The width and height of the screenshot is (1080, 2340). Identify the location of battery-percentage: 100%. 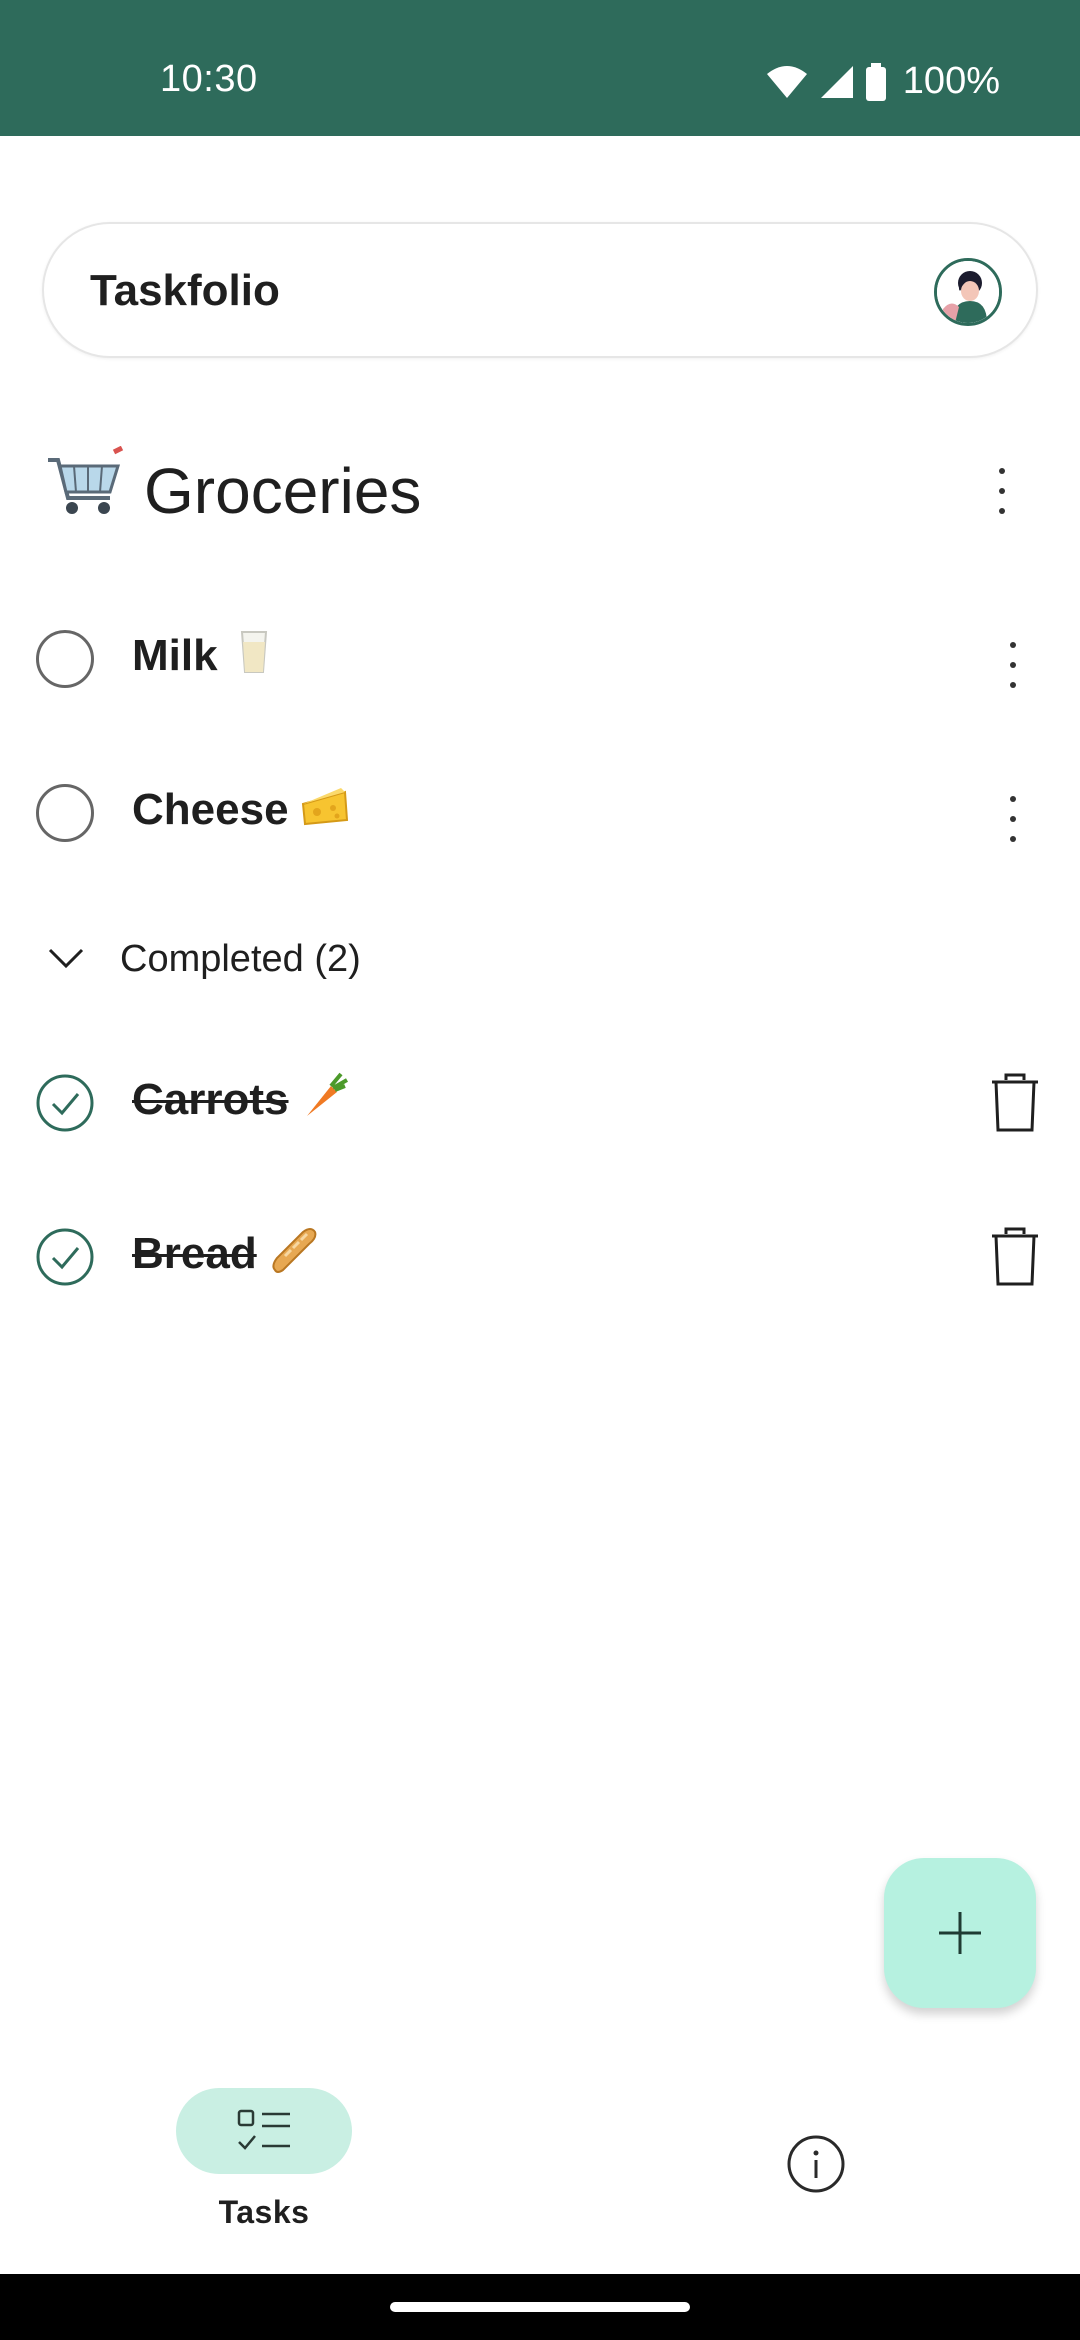
(951, 81).